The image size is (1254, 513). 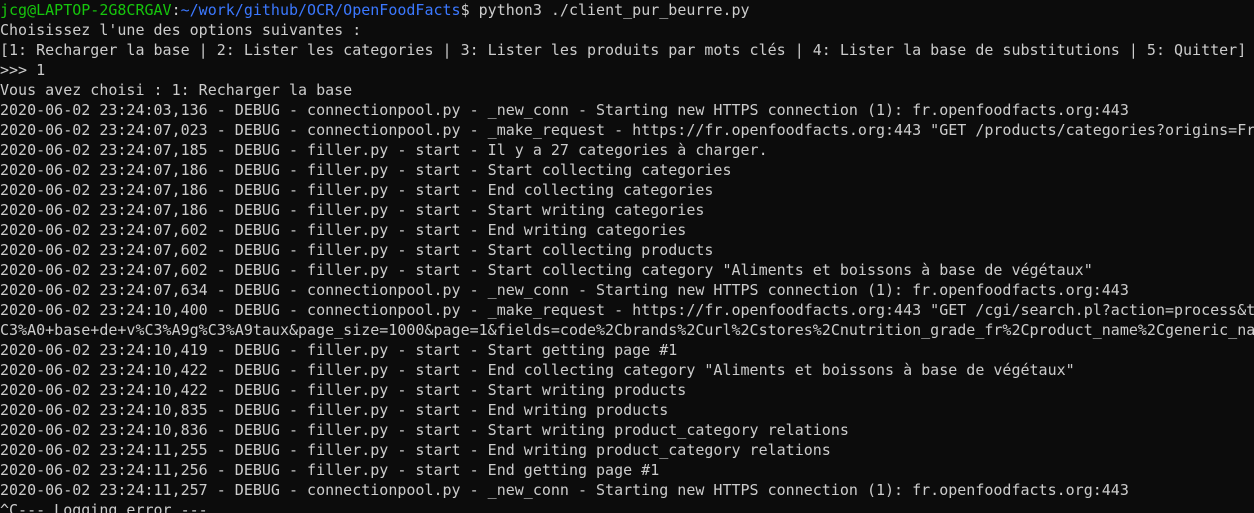 I want to click on prompt-user-host: jcg@LAPTOP-2G8CRGAV, so click(x=86, y=10).